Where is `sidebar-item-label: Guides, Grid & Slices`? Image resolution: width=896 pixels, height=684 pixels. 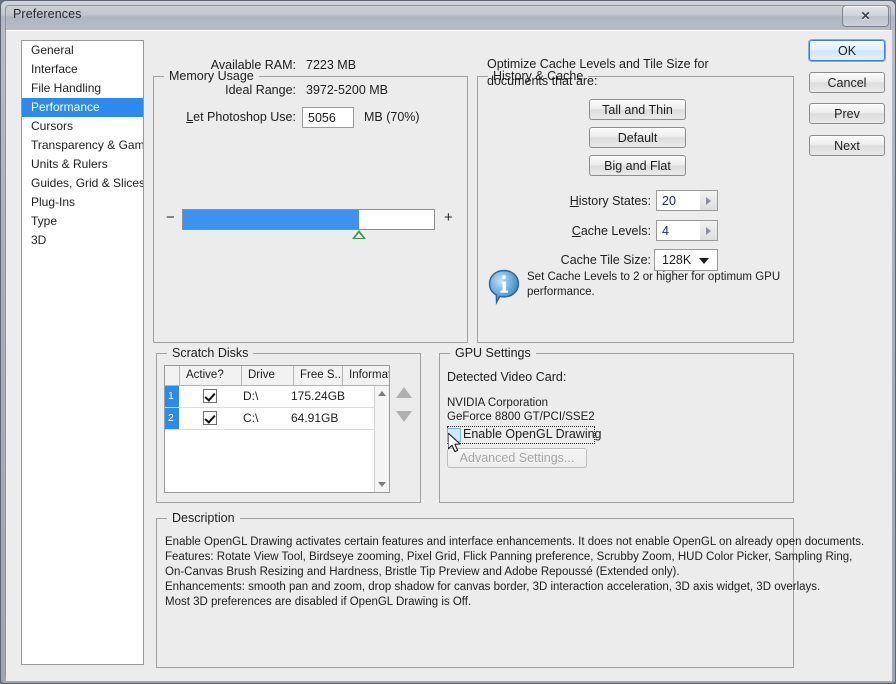
sidebar-item-label: Guides, Grid & Slices is located at coordinates (87, 183).